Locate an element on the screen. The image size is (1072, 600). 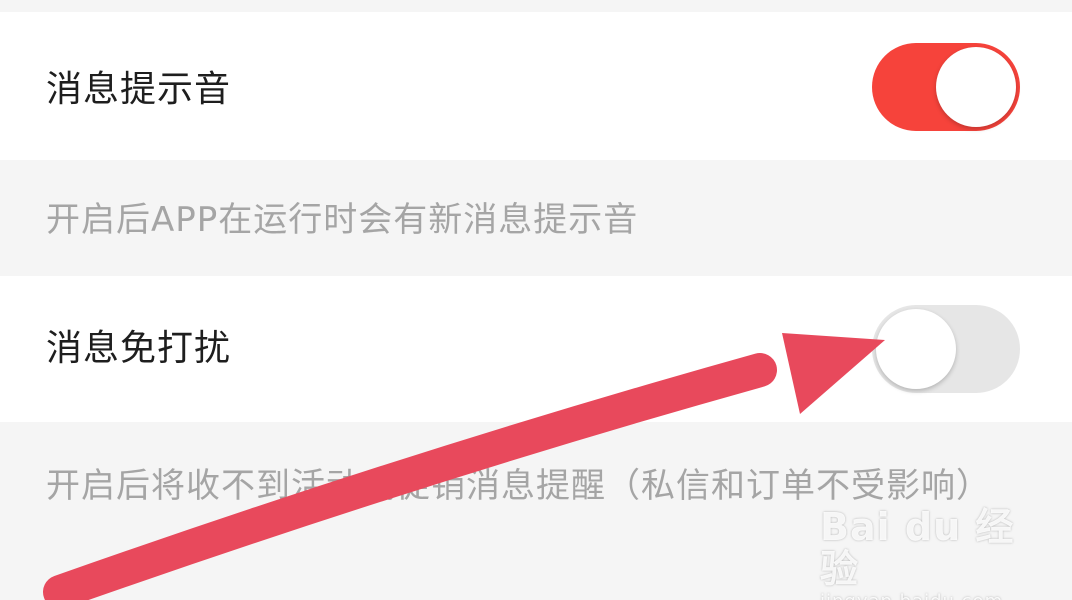
do-not-disturb-label: 消息免打扰 is located at coordinates (139, 348).